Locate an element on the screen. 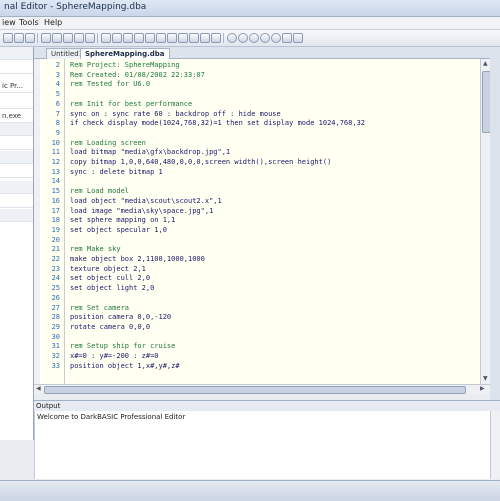 This screenshot has height=501, width=500. code-line: Rem Project: SphereMapping is located at coordinates (125, 65).